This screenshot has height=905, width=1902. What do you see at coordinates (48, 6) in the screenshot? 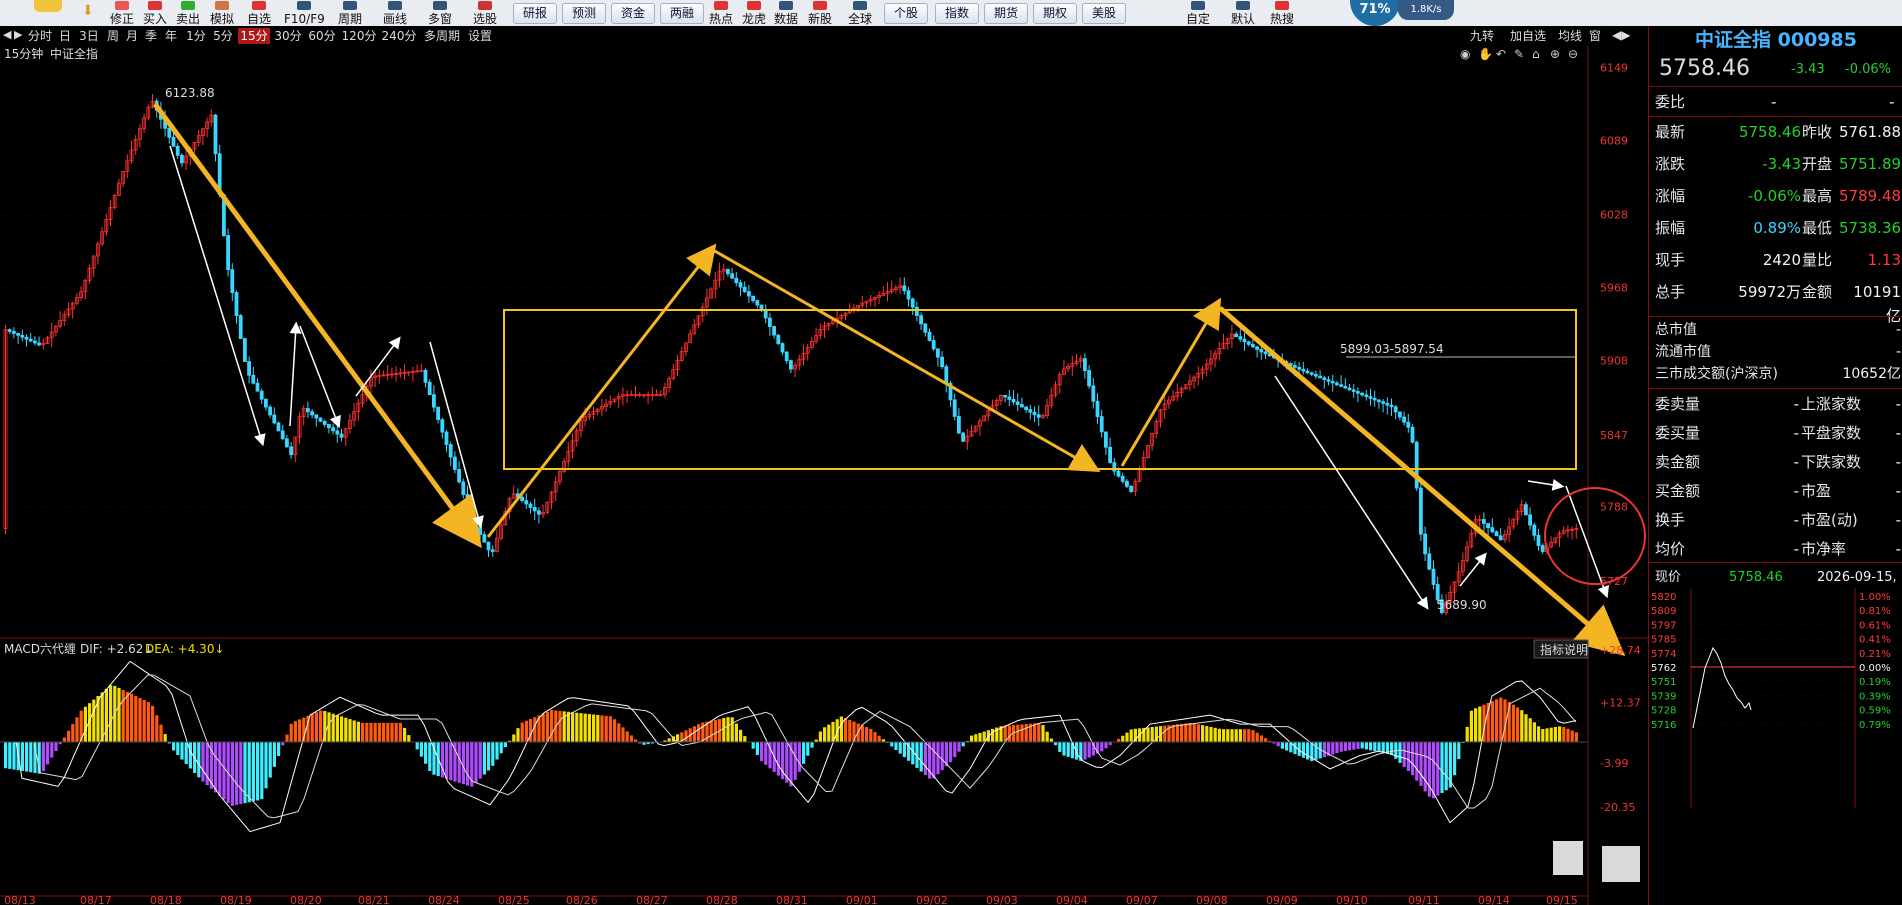
I see `home-icon` at bounding box center [48, 6].